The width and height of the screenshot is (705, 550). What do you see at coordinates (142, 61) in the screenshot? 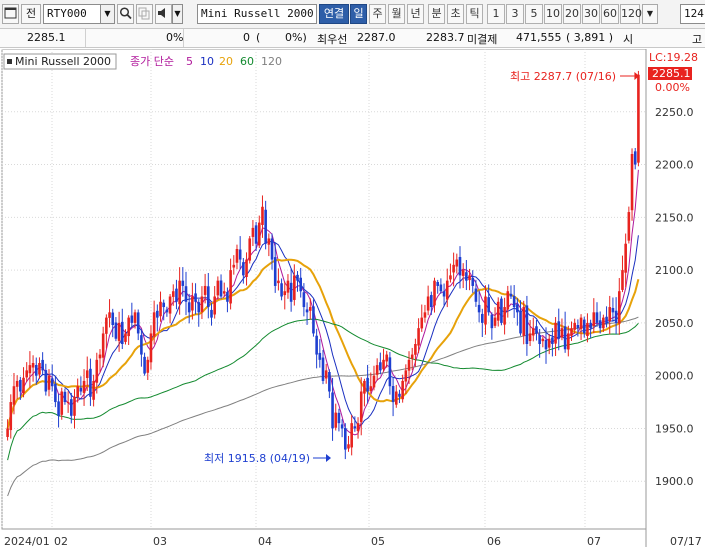
I see `legend: Mini Russell 2000 종가 단순 5 10 20 60 120` at bounding box center [142, 61].